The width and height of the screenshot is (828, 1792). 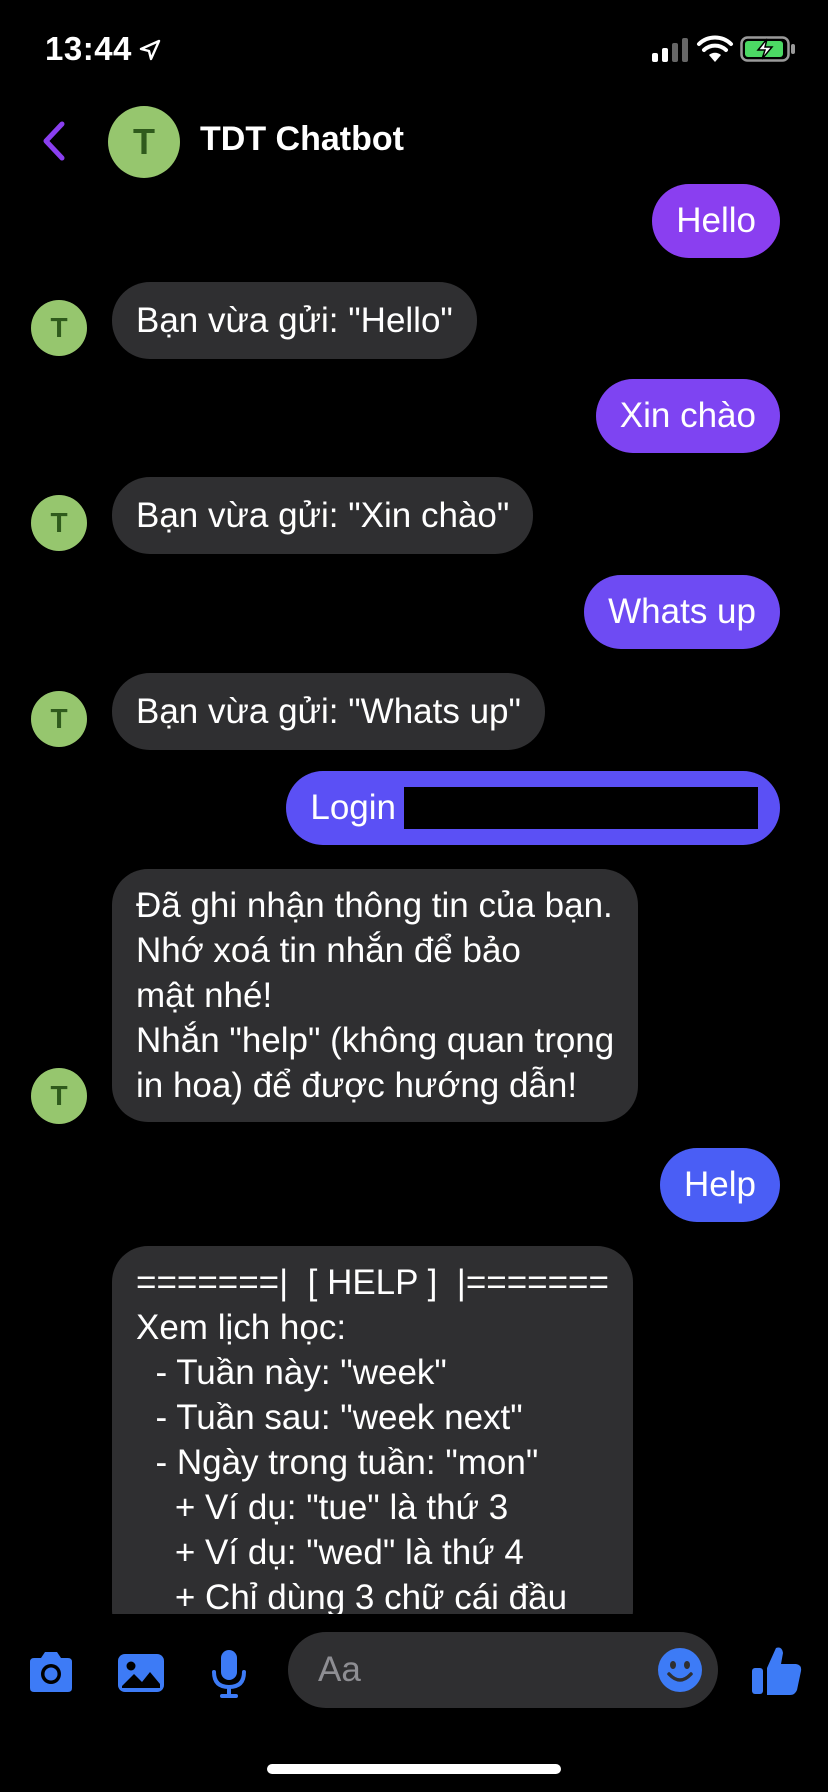 What do you see at coordinates (51, 1673) in the screenshot?
I see `camera-icon` at bounding box center [51, 1673].